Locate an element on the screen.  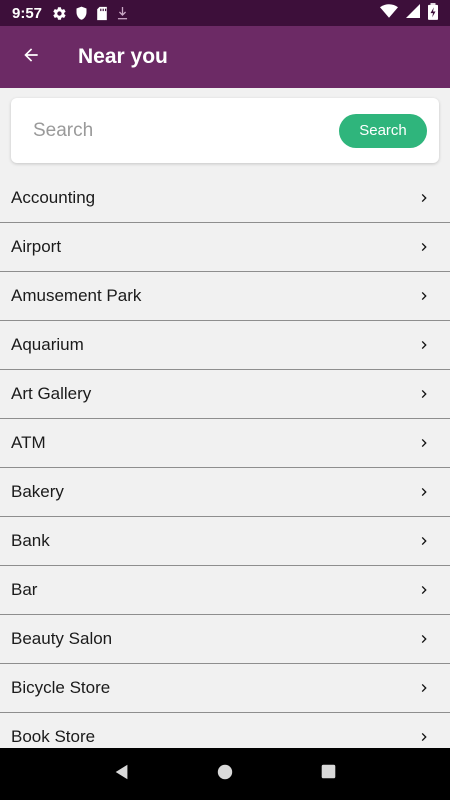
shield-icon is located at coordinates (81, 13).